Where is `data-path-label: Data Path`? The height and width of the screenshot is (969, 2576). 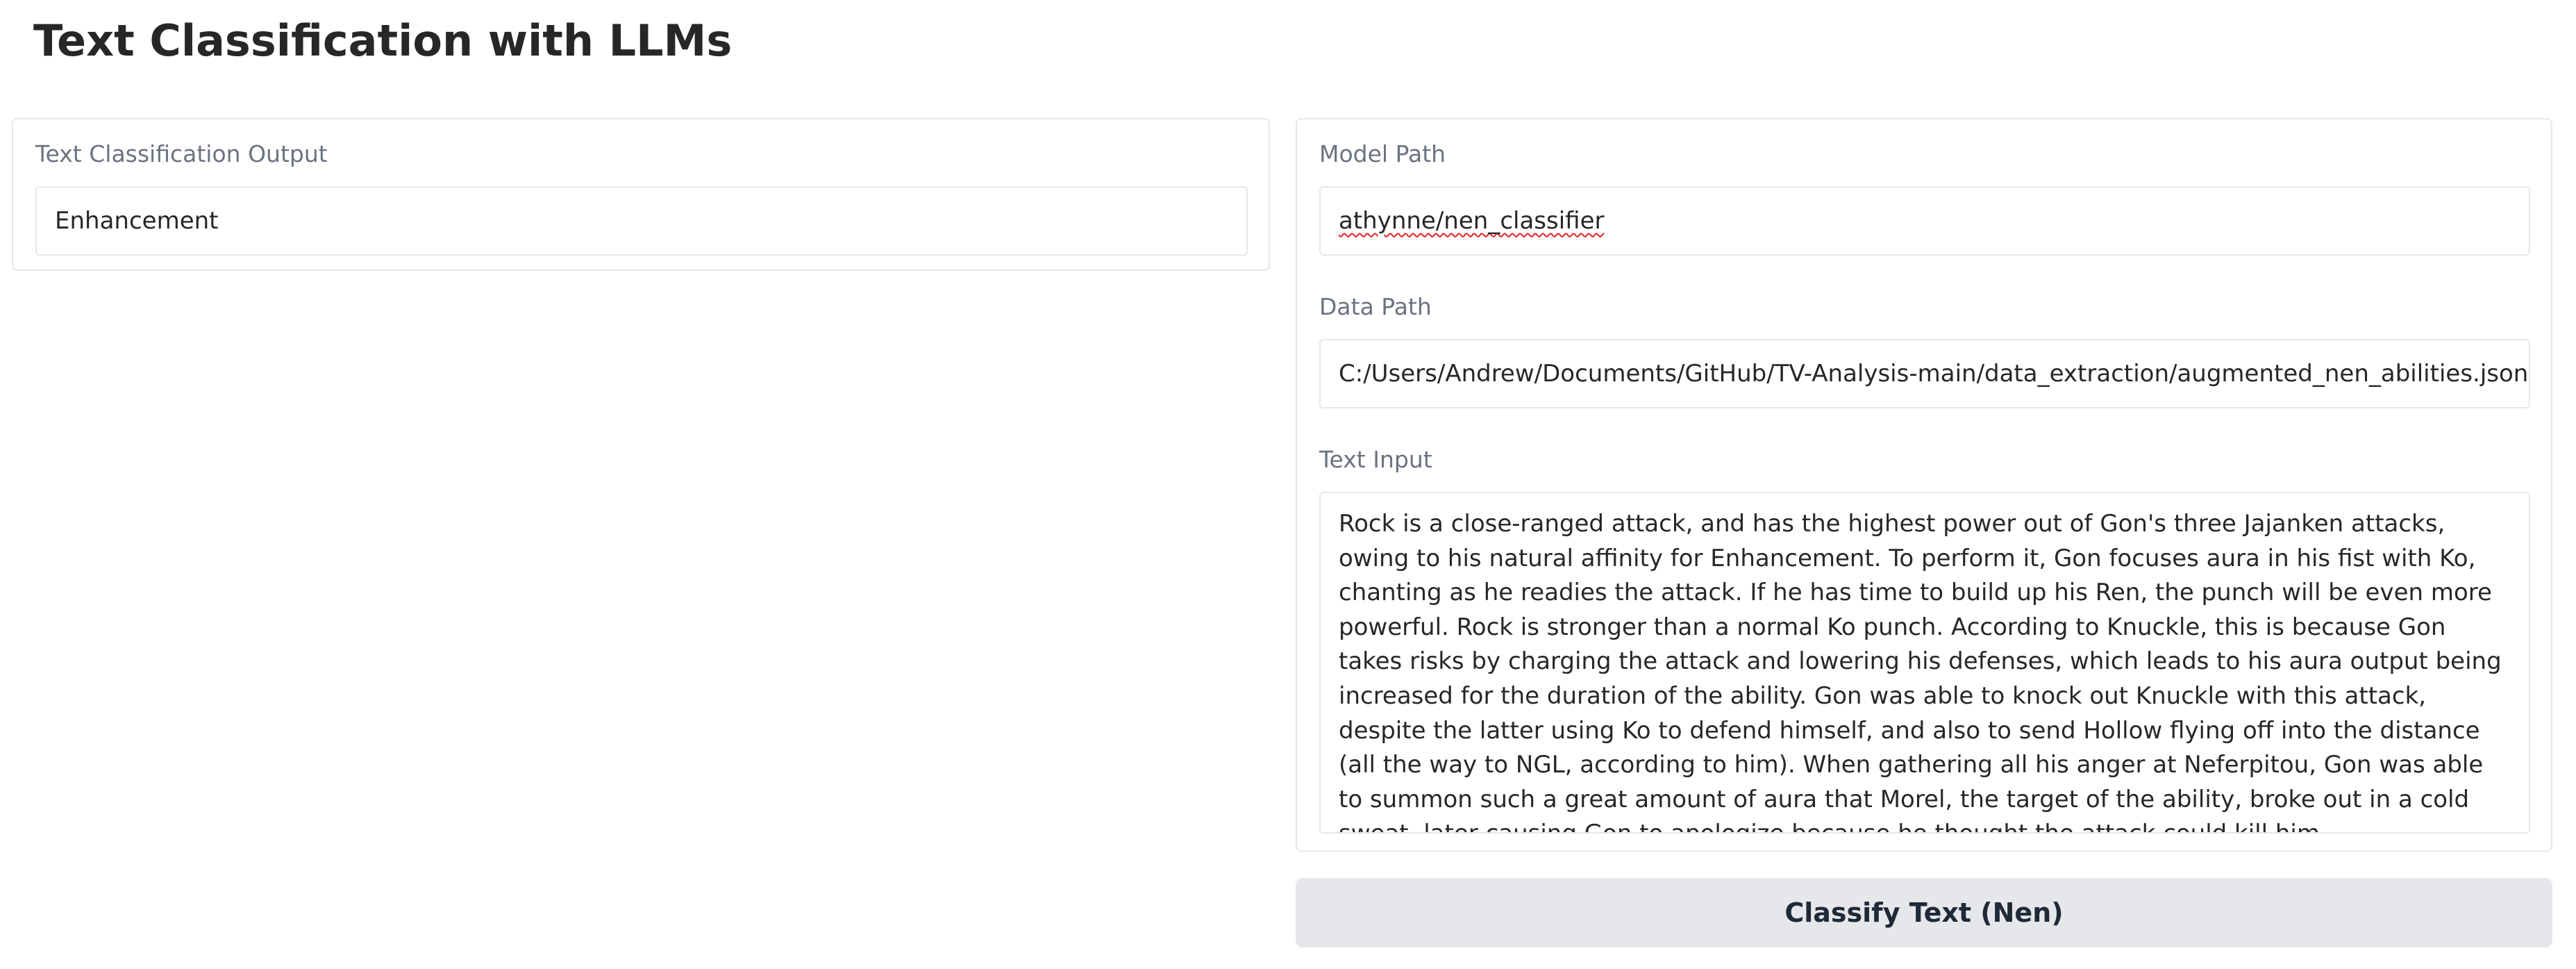 data-path-label: Data Path is located at coordinates (1375, 306).